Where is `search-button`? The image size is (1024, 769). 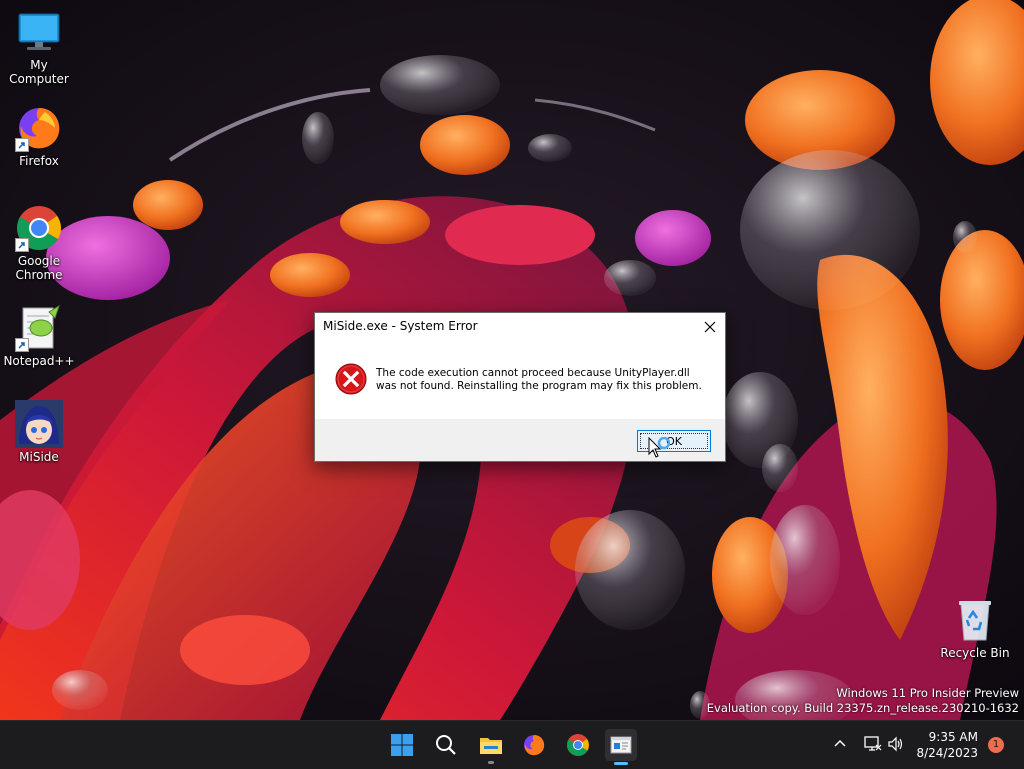
search-button is located at coordinates (446, 745).